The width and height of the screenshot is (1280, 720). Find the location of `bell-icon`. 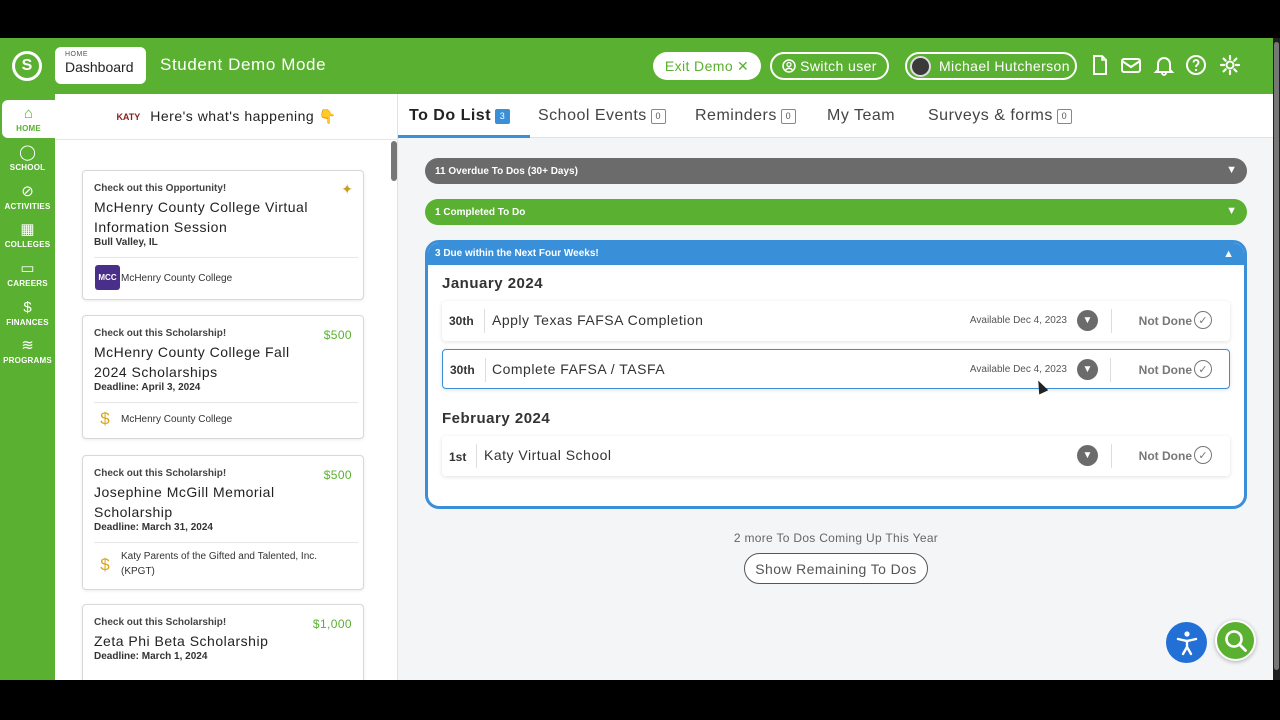

bell-icon is located at coordinates (1164, 65).